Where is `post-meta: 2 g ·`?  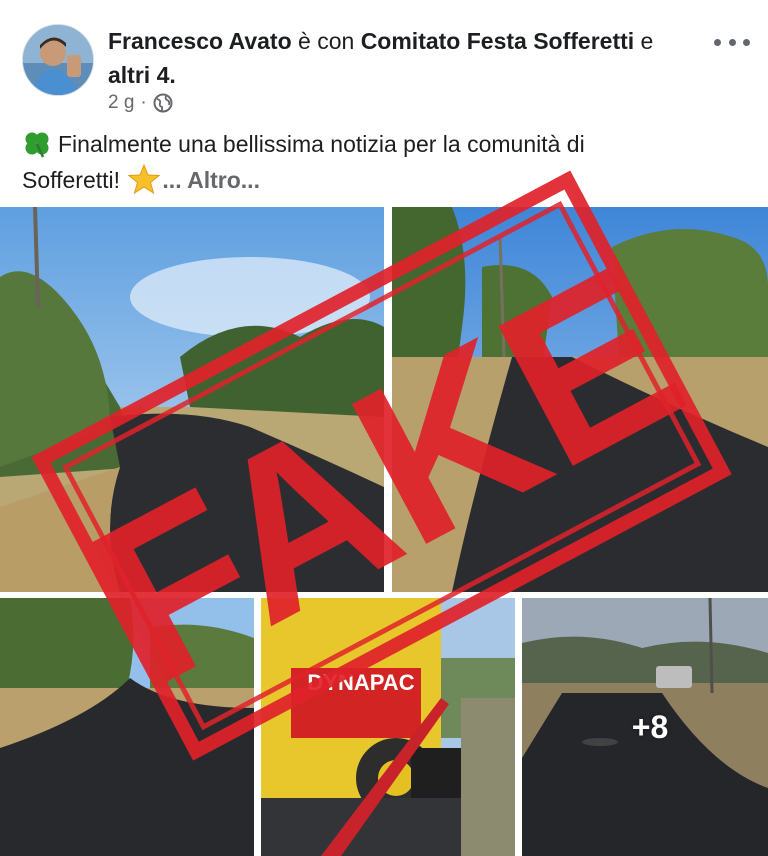
post-meta: 2 g · is located at coordinates (140, 103).